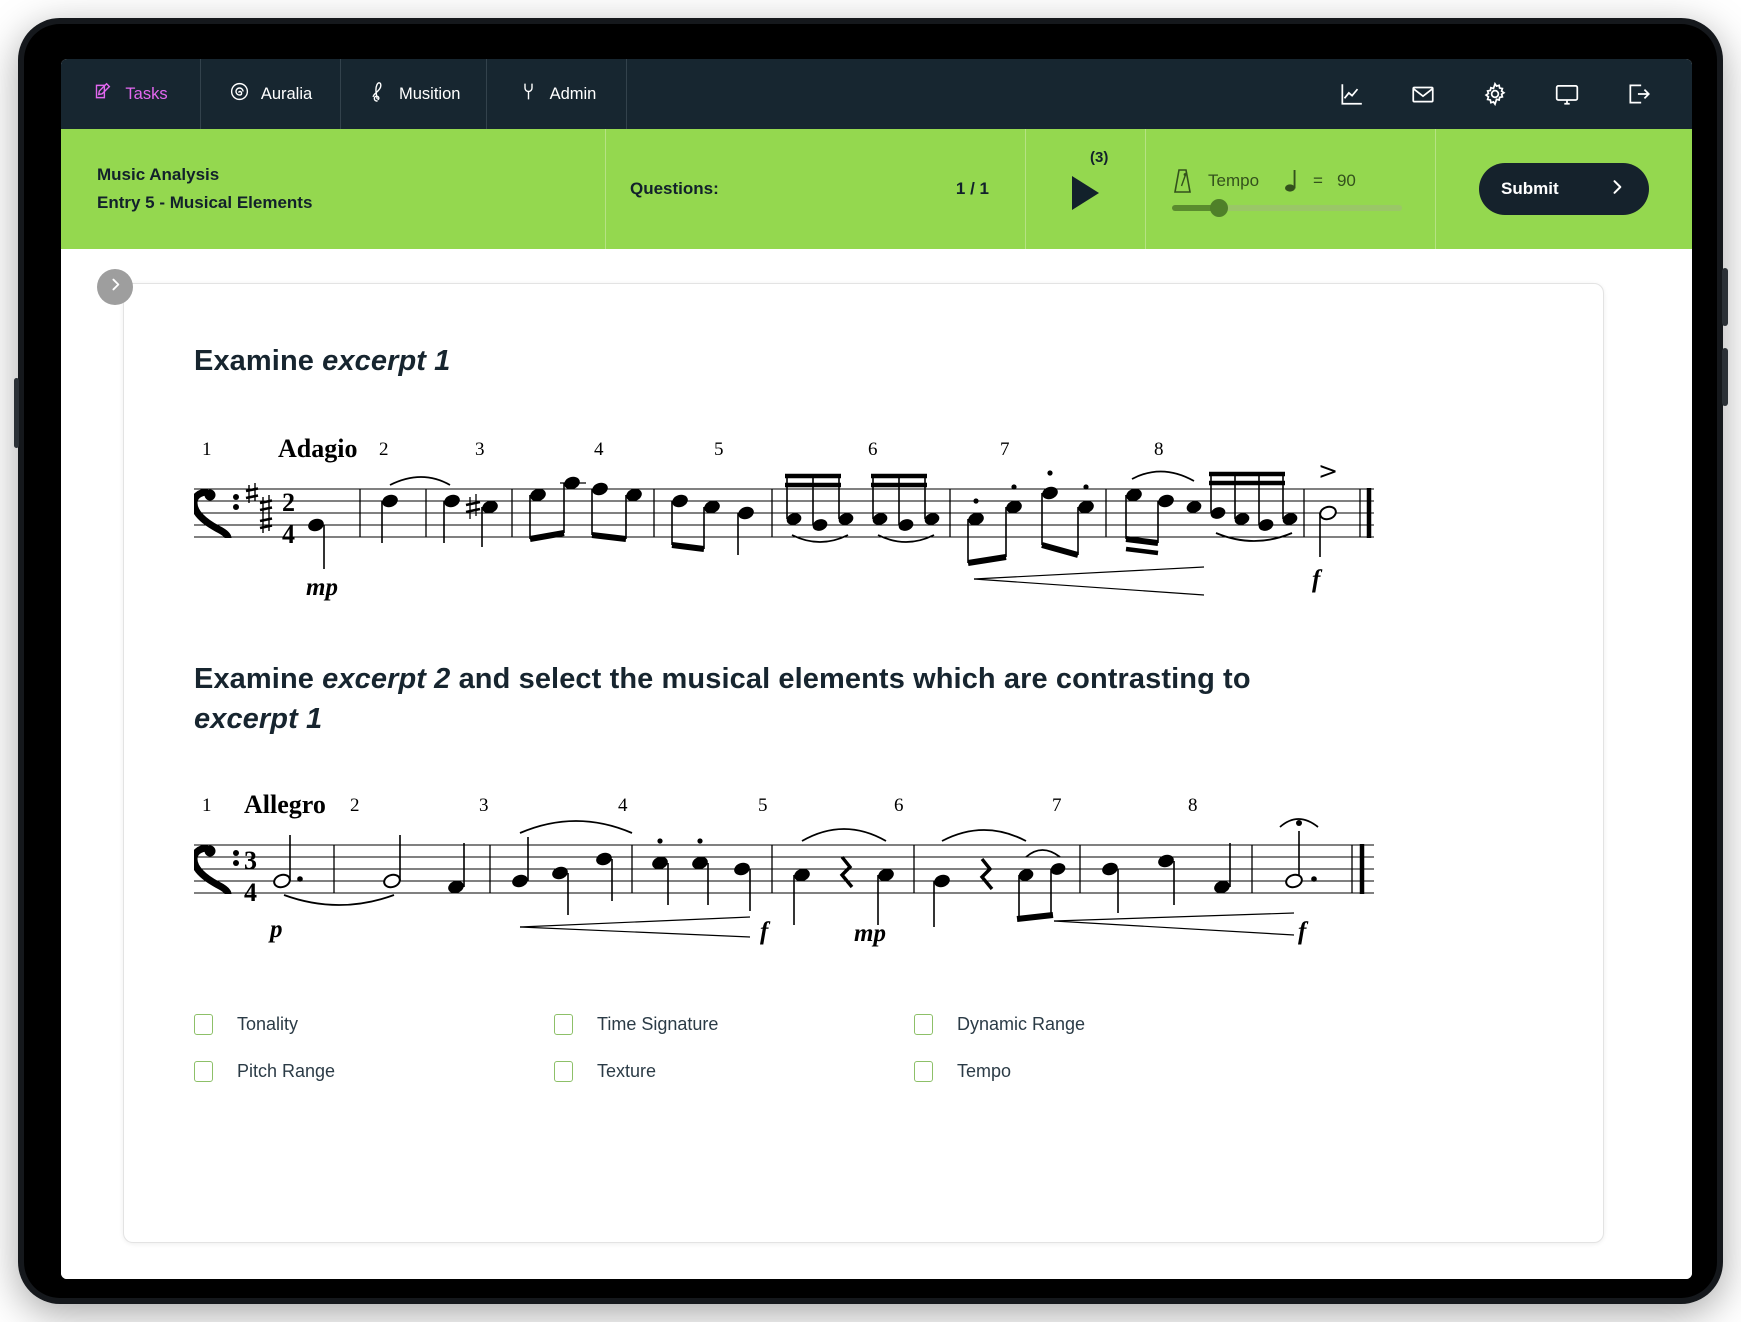 Image resolution: width=1741 pixels, height=1322 pixels. What do you see at coordinates (103, 94) in the screenshot?
I see `pencil-square-icon` at bounding box center [103, 94].